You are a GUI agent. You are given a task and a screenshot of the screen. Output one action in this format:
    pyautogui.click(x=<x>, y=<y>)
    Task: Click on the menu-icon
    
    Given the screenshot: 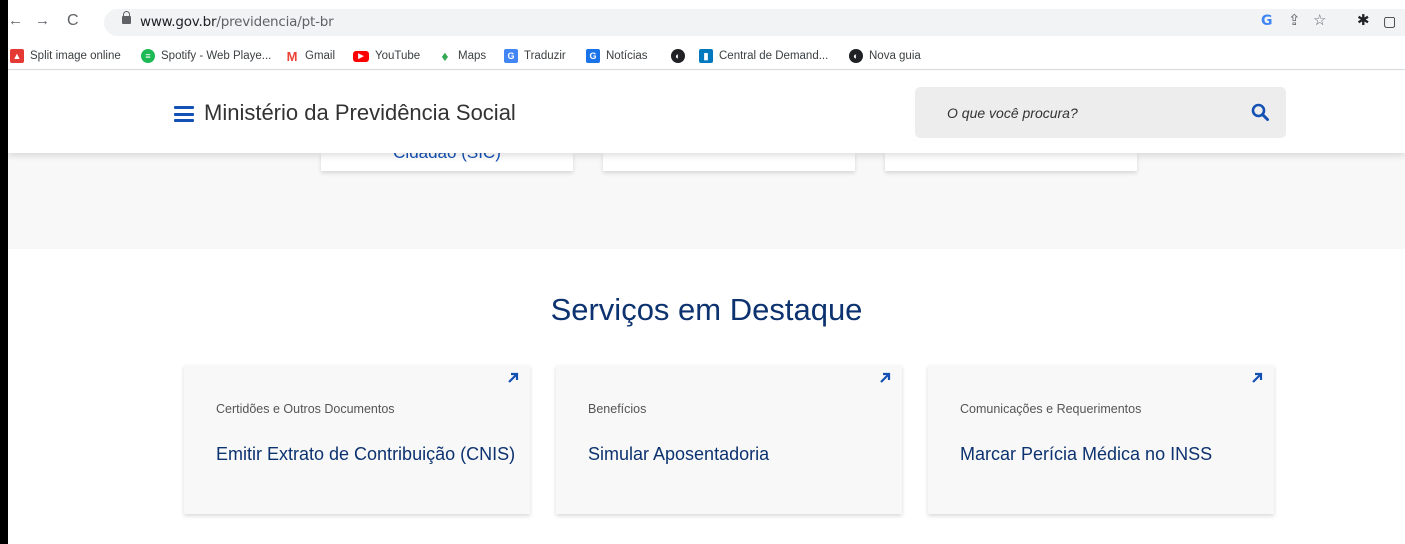 What is the action you would take?
    pyautogui.click(x=184, y=114)
    